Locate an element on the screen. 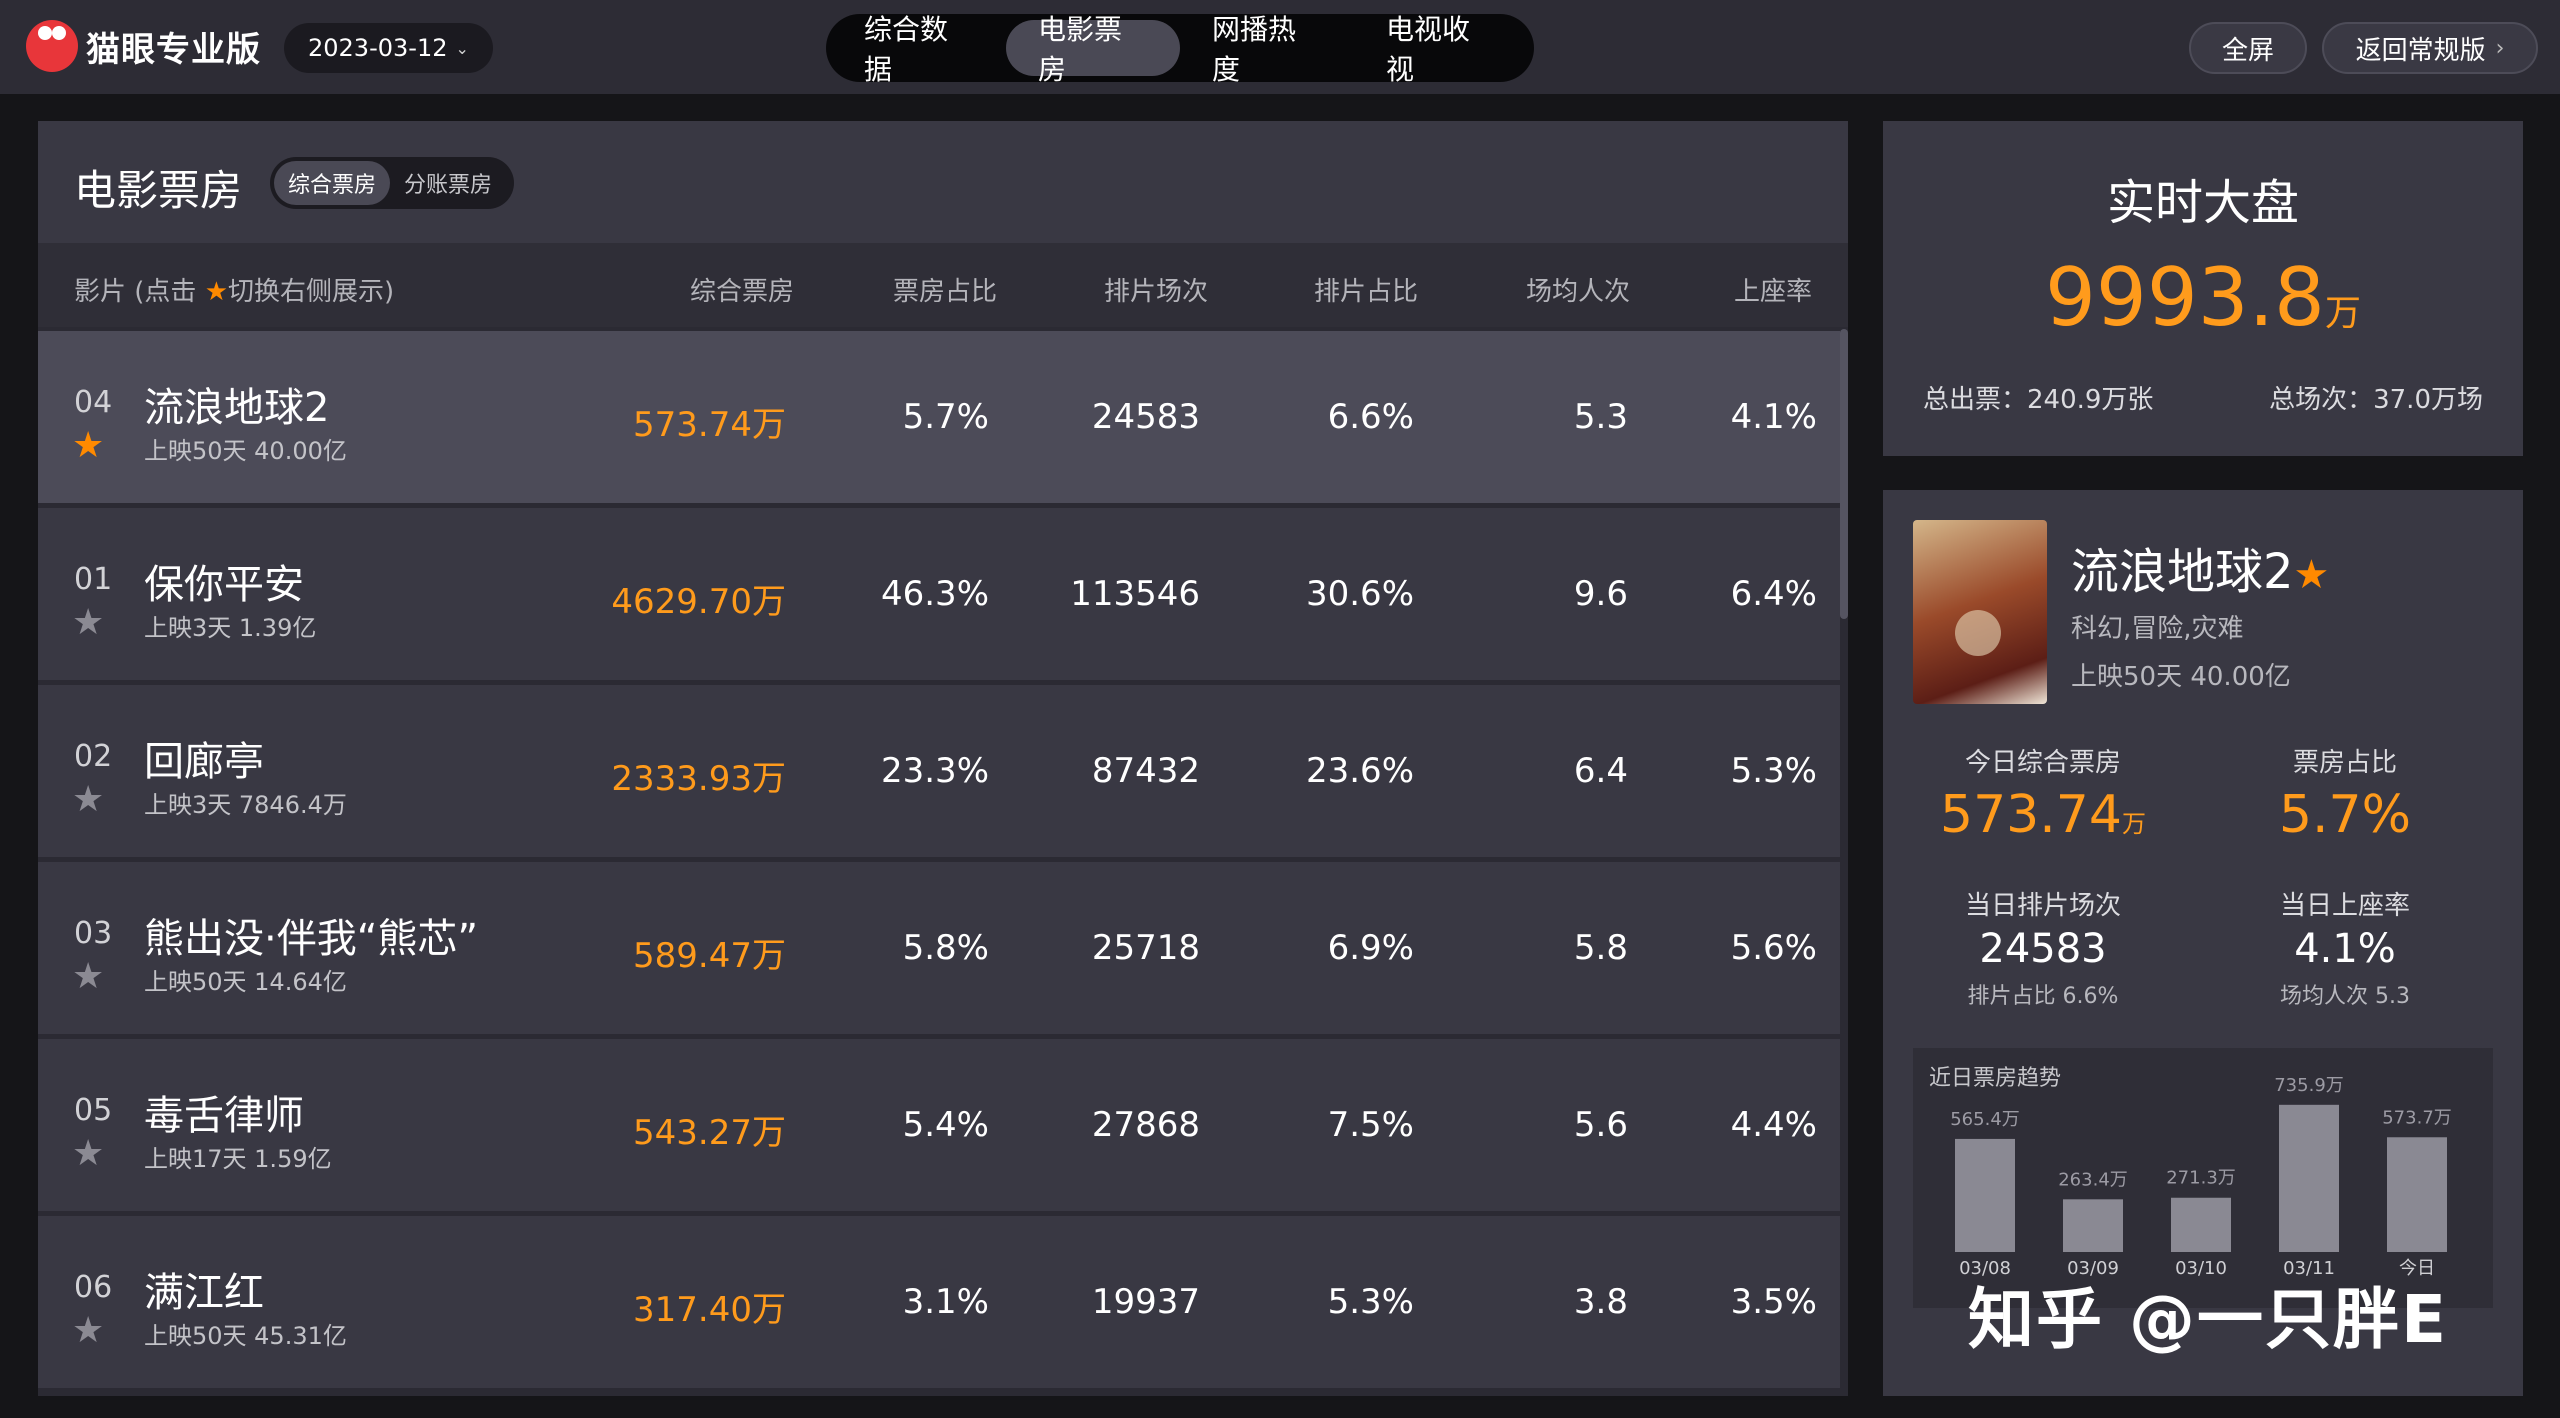 This screenshot has width=2560, height=1418. show-ratio: 30.6% is located at coordinates (1359, 594).